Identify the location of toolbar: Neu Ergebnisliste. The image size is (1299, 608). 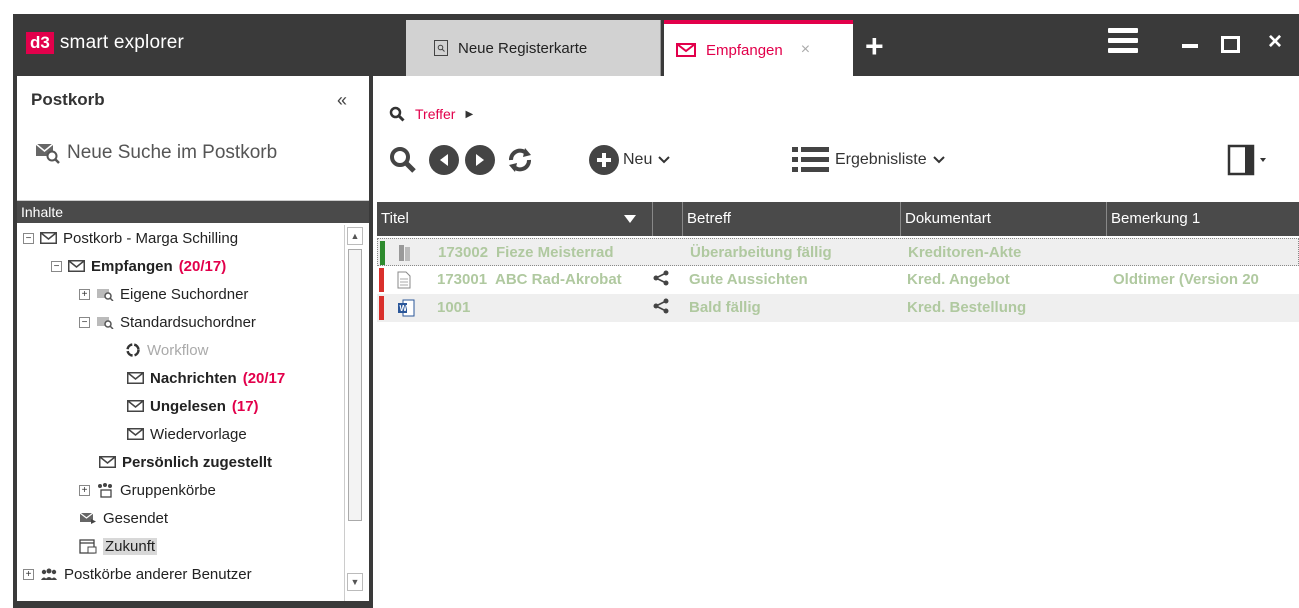
(840, 160).